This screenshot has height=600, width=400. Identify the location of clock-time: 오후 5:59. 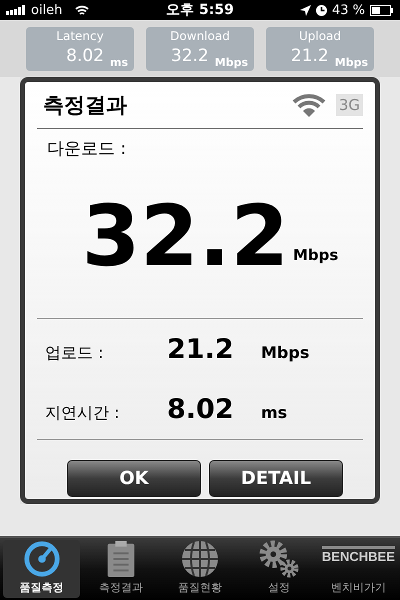
(200, 10).